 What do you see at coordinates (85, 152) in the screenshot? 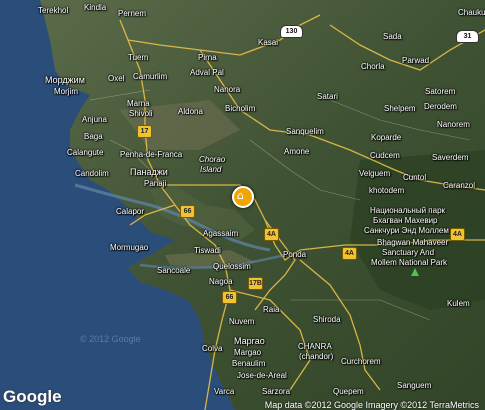
I see `place-label: Calangute` at bounding box center [85, 152].